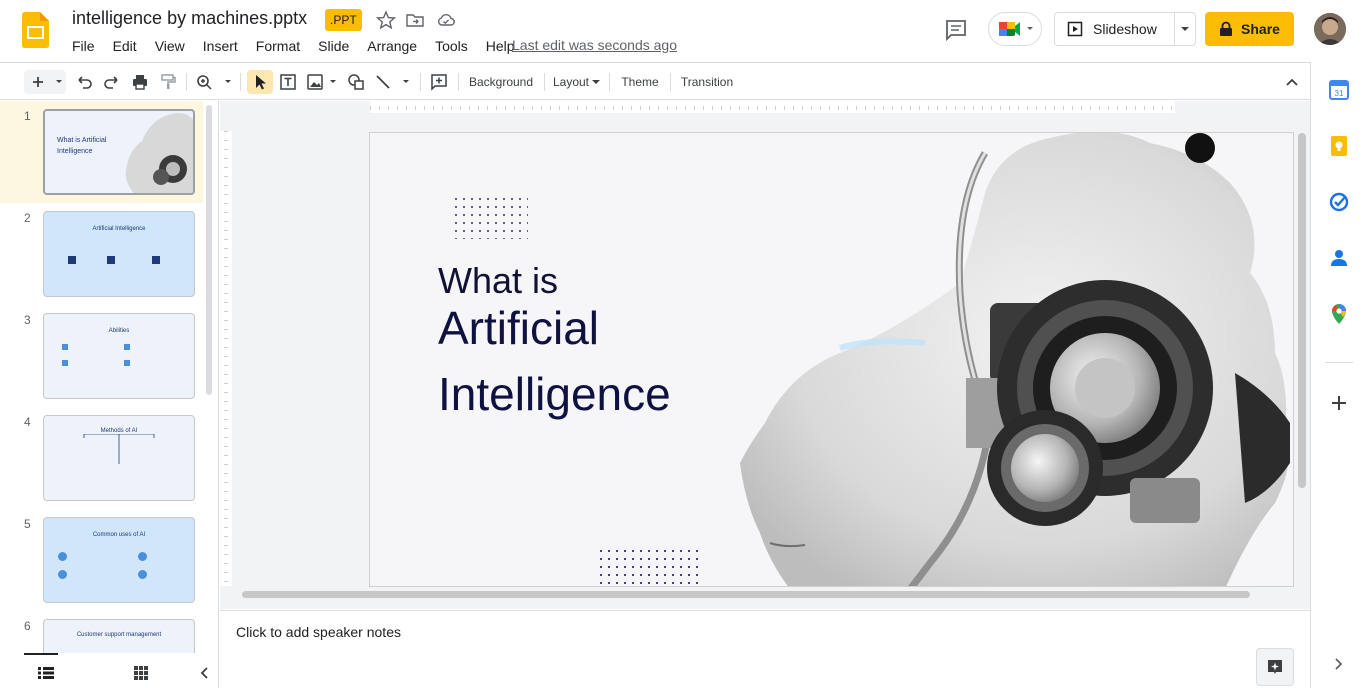 Image resolution: width=1366 pixels, height=688 pixels. I want to click on explore-button, so click(1275, 667).